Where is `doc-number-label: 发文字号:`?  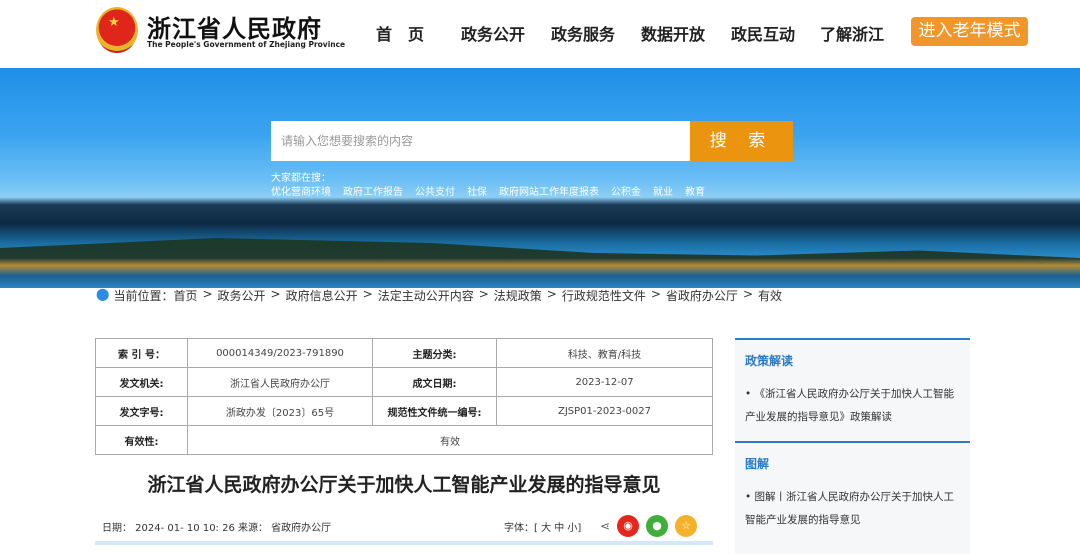 doc-number-label: 发文字号: is located at coordinates (141, 411).